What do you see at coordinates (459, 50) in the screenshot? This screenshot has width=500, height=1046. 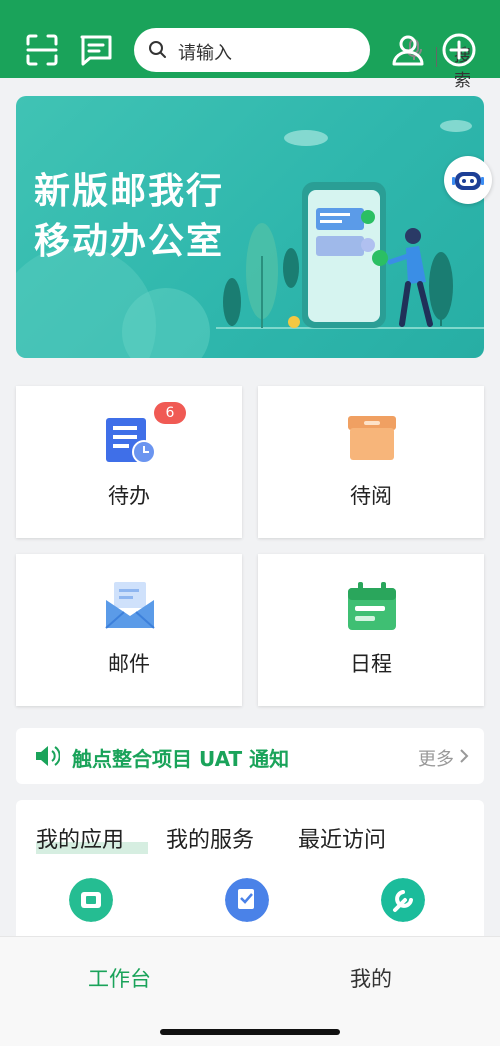 I see `add-circle-icon` at bounding box center [459, 50].